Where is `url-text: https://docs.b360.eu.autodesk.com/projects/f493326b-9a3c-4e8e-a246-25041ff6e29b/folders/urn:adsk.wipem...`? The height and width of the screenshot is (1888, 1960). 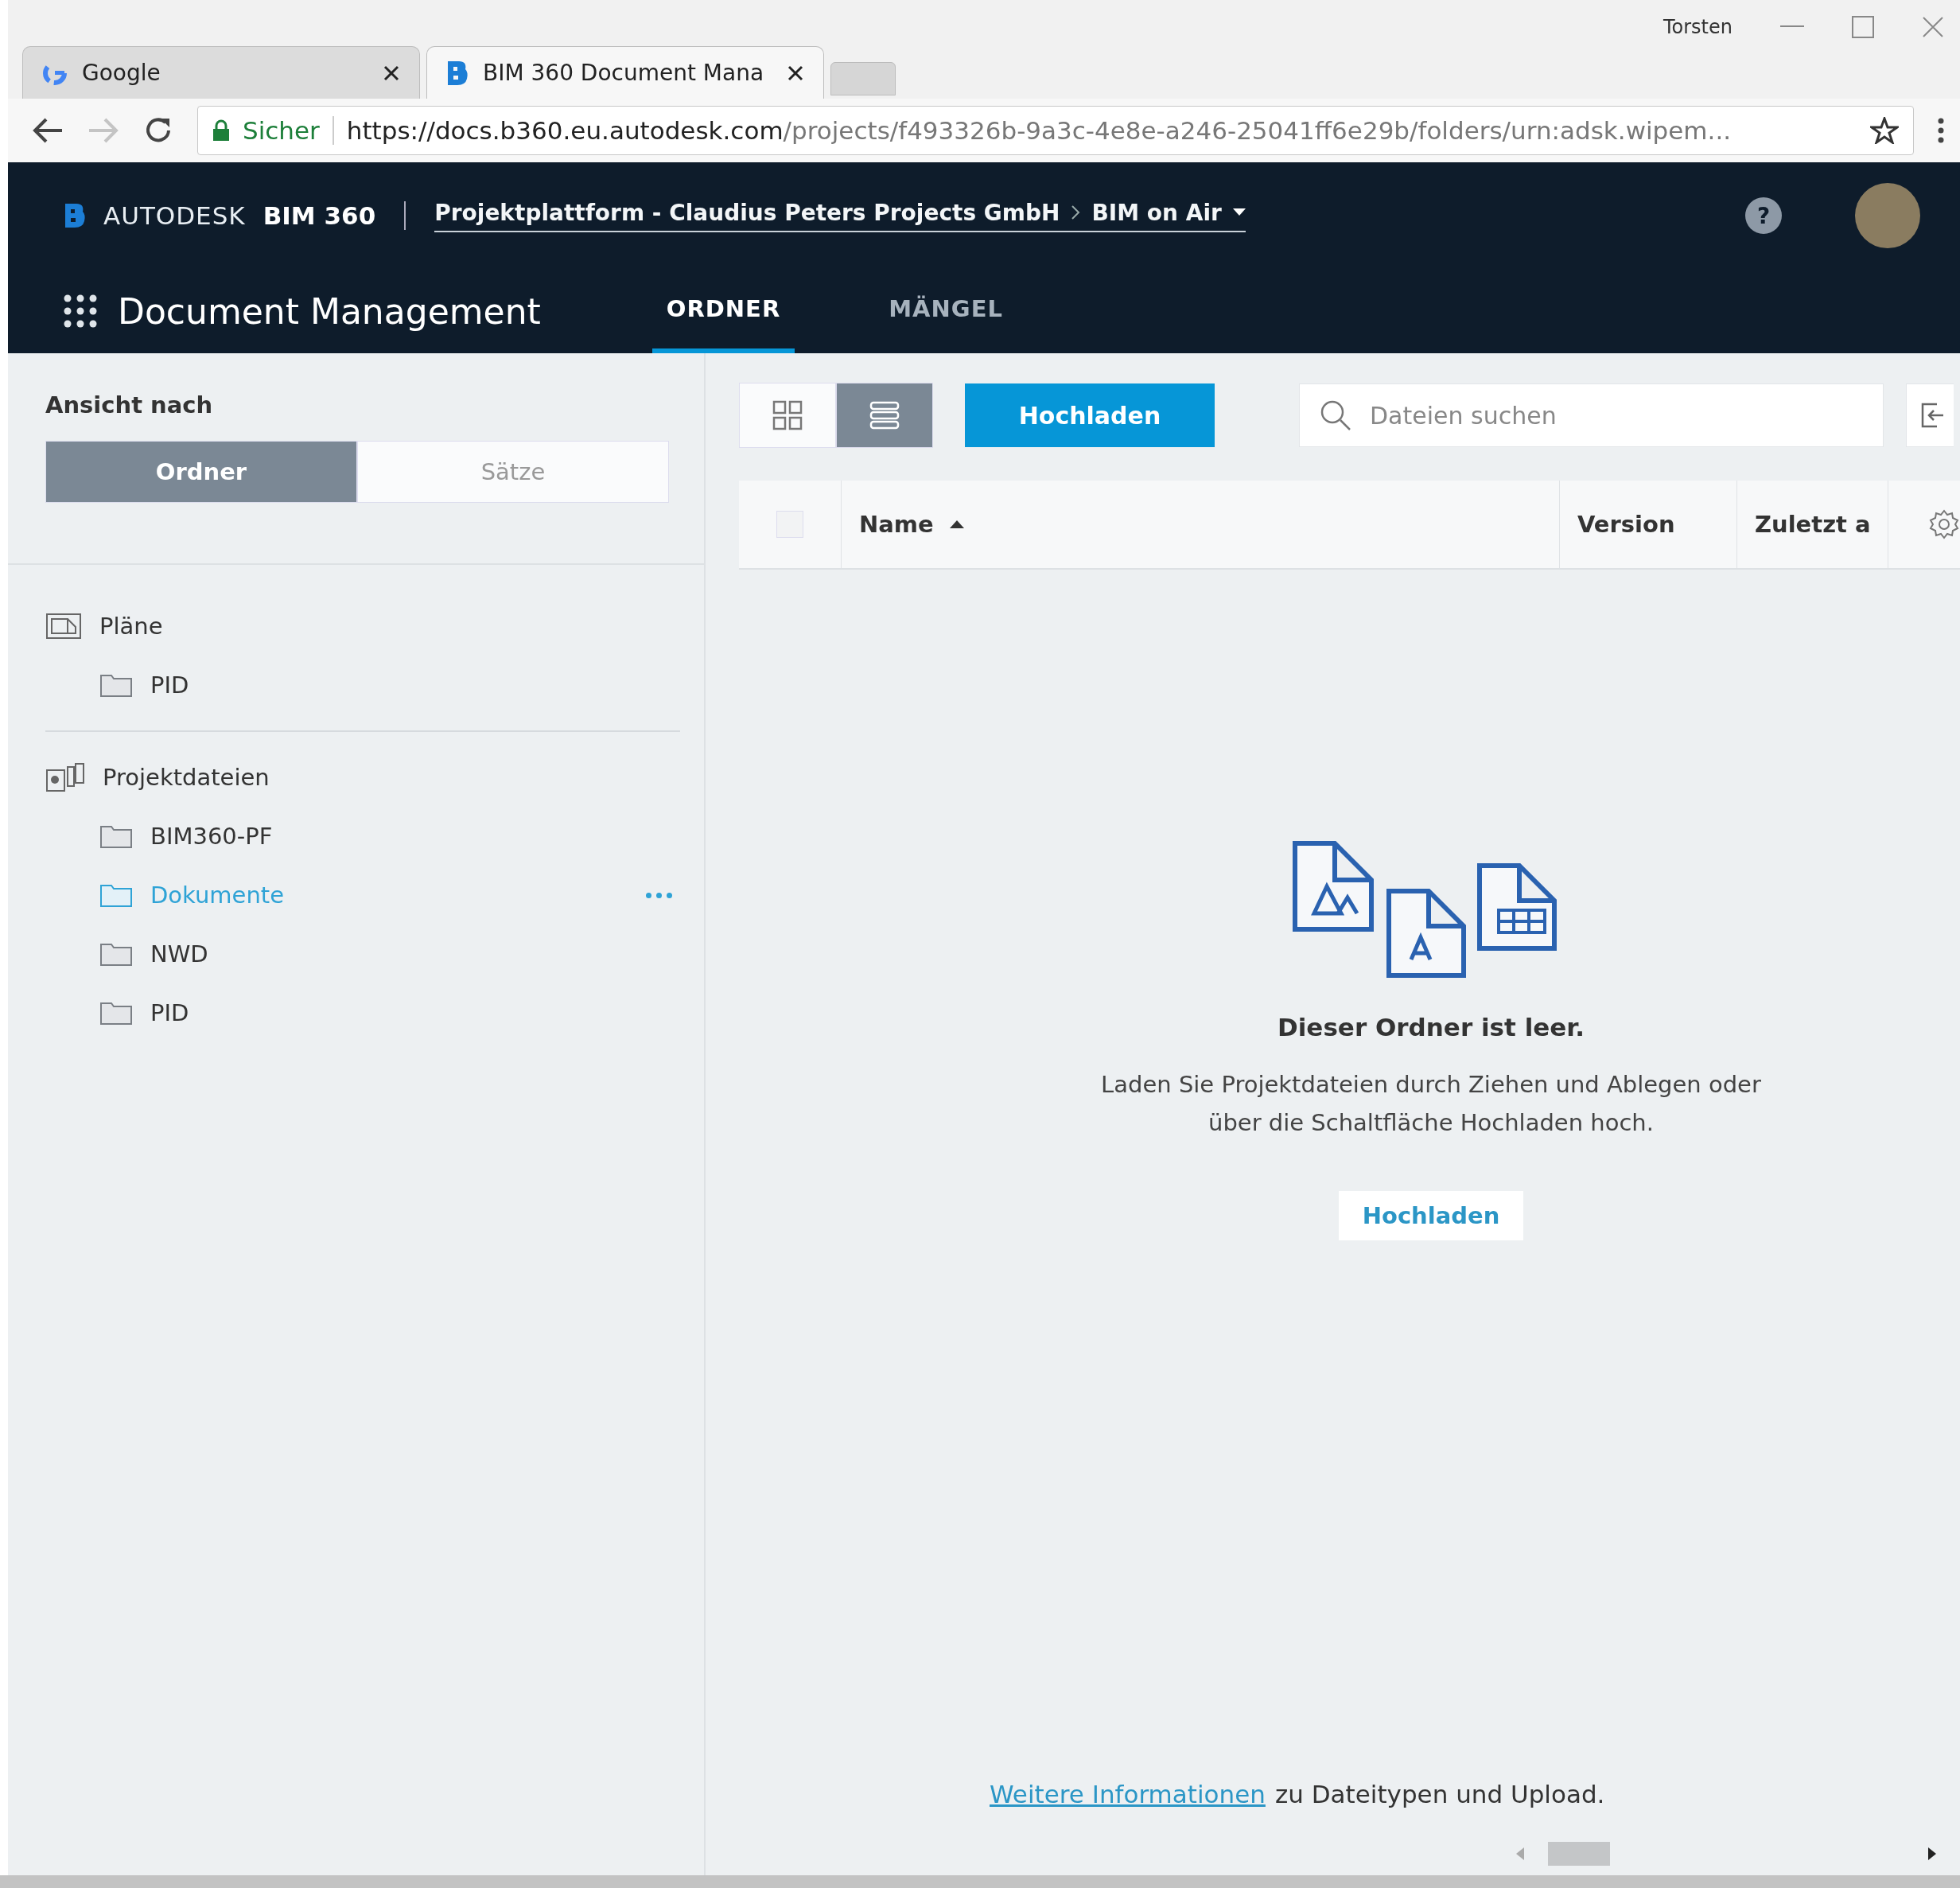 url-text: https://docs.b360.eu.autodesk.com/projects/f493326b-9a3c-4e8e-a246-25041ff6e29b/folders/urn:adsk.wipem... is located at coordinates (1039, 130).